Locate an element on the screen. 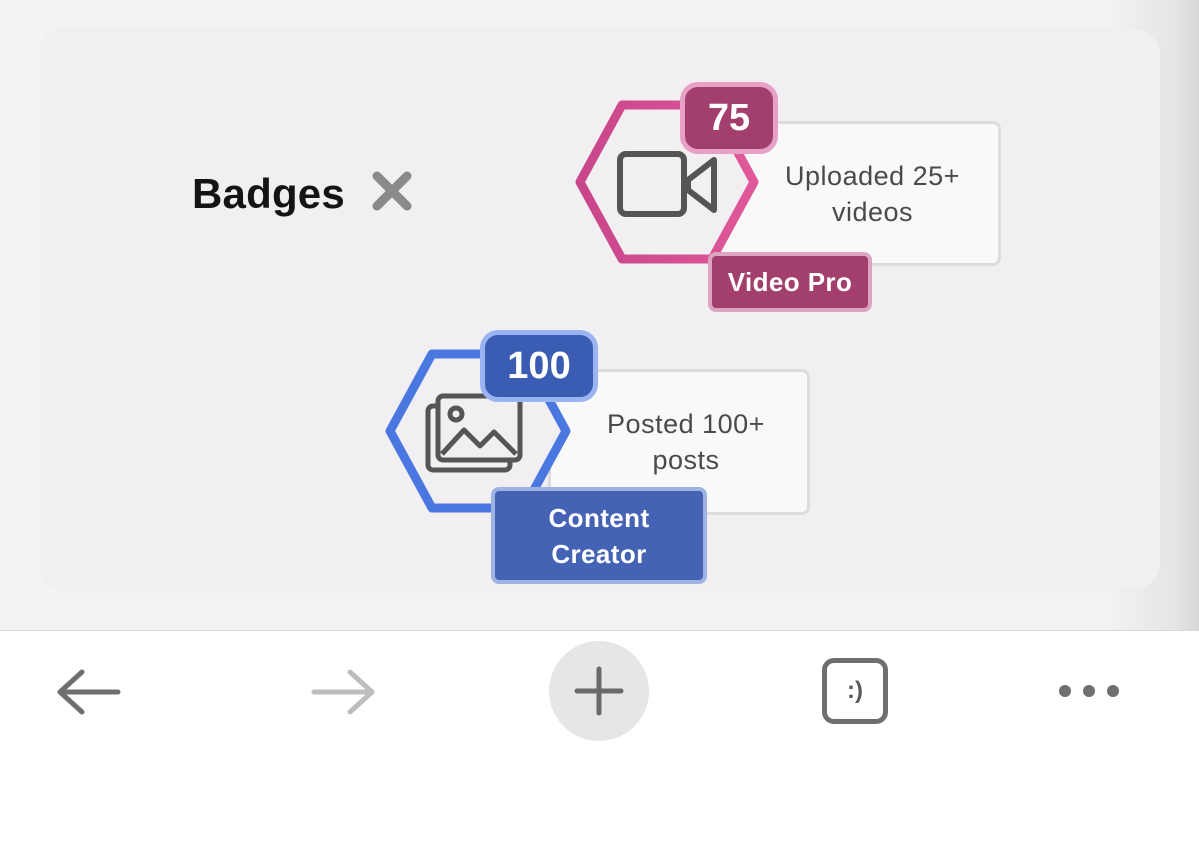 Image resolution: width=1199 pixels, height=847 pixels. tab-switcher-label: :) is located at coordinates (855, 690).